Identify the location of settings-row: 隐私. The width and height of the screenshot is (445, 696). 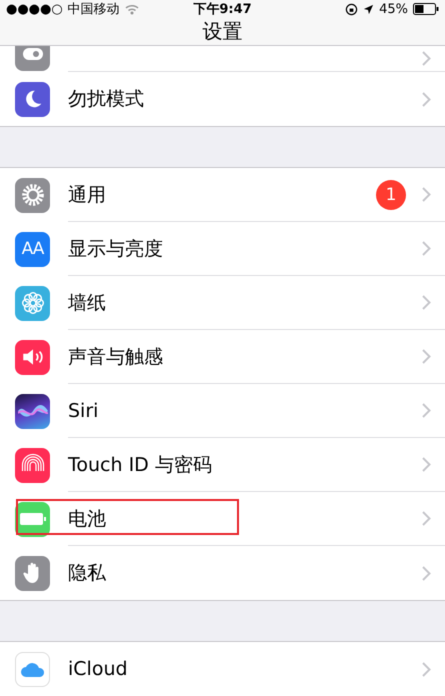
(222, 573).